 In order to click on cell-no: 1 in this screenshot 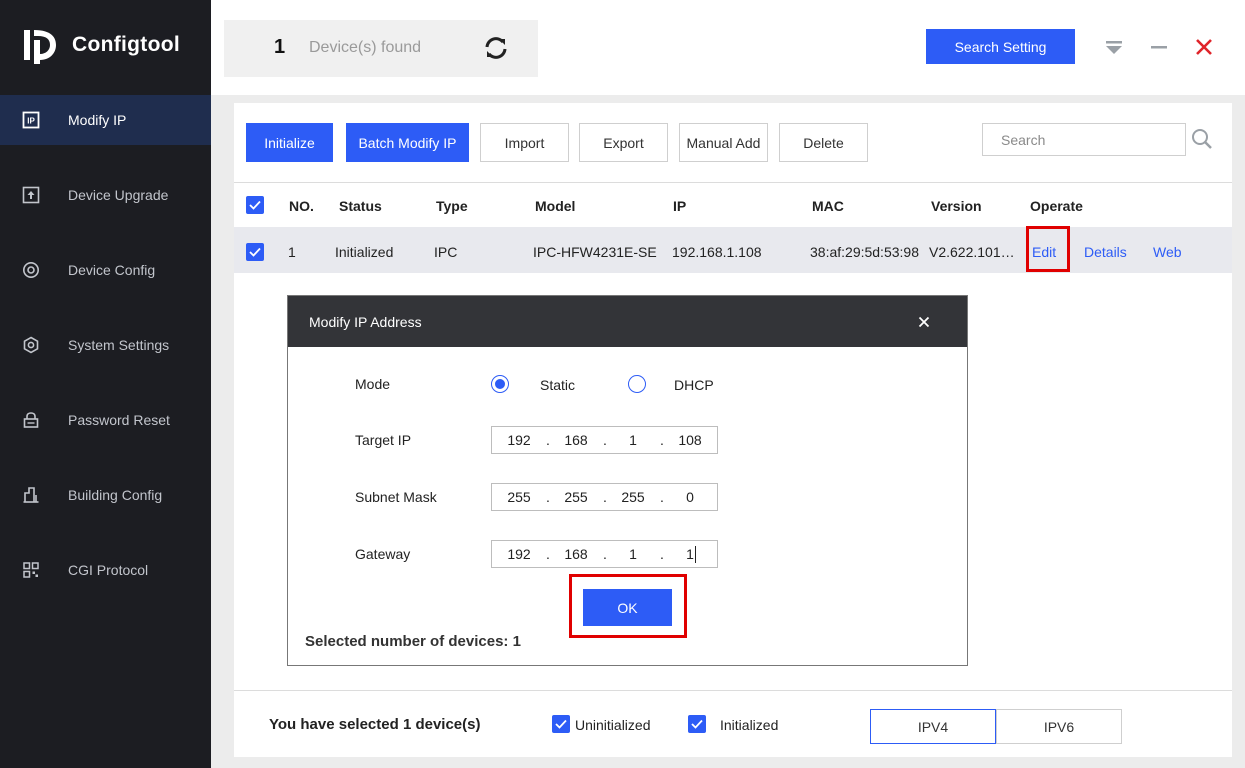, I will do `click(292, 252)`.